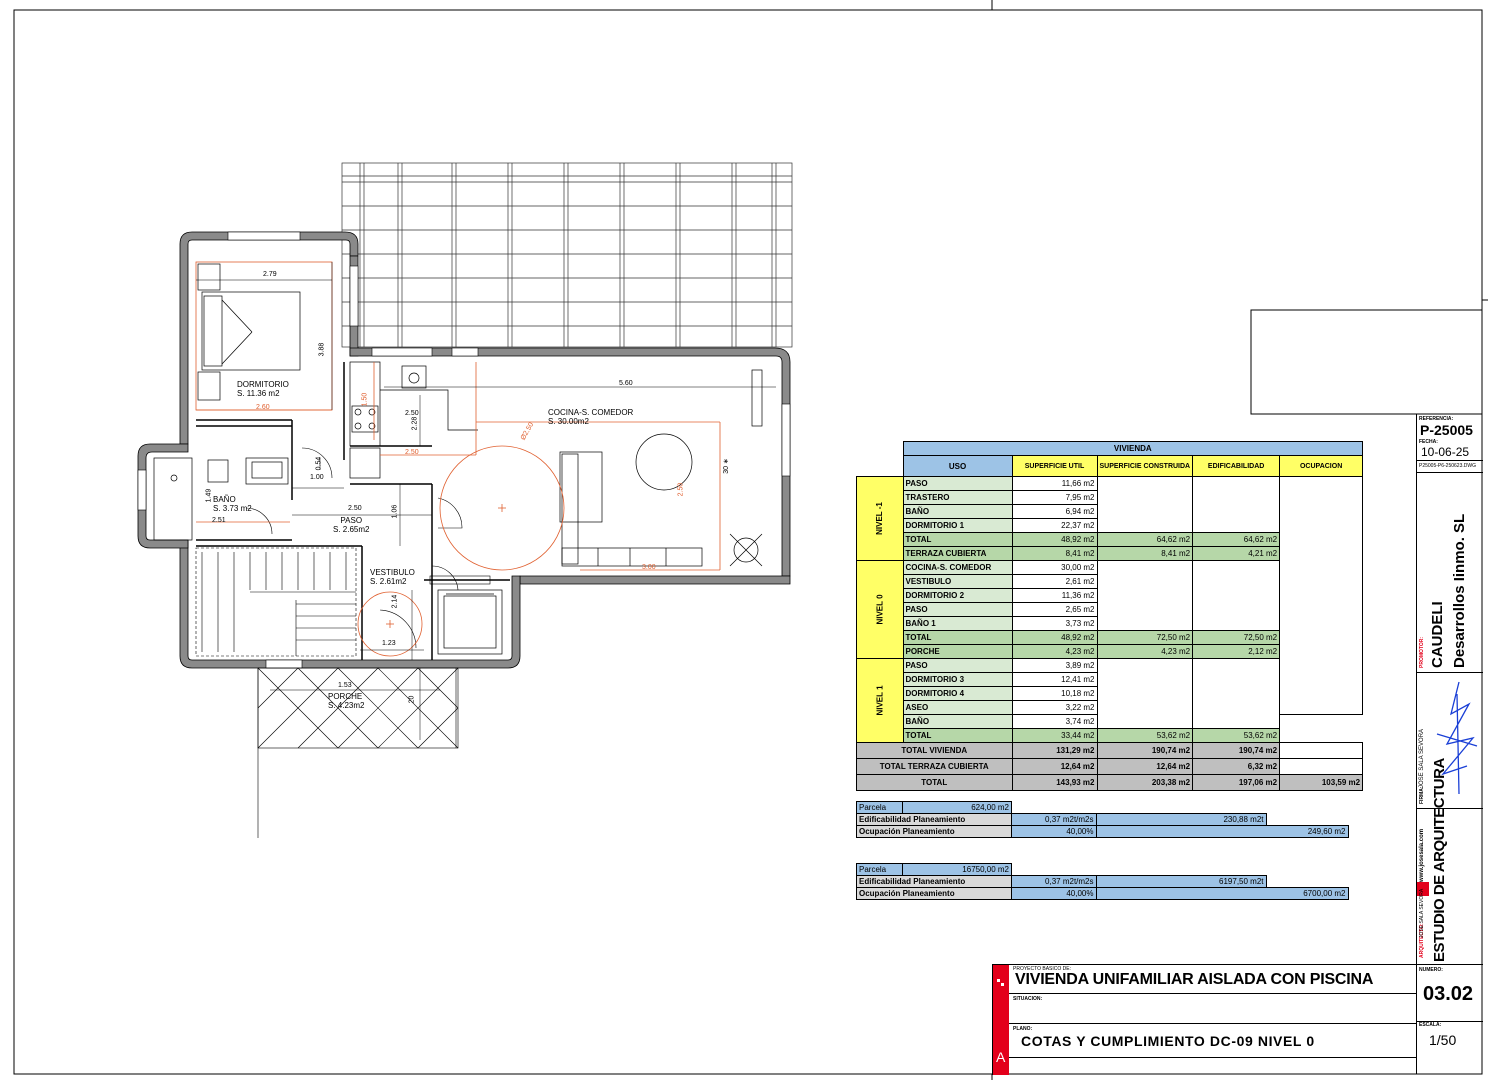  Describe the element at coordinates (1054, 637) in the screenshot. I see `cell-util: 48,92 m2` at that location.